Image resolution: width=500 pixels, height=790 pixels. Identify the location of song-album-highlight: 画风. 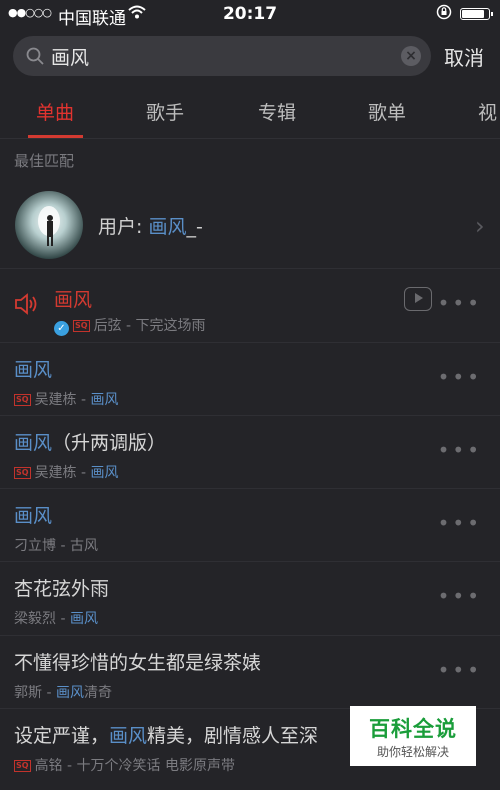
(69, 693).